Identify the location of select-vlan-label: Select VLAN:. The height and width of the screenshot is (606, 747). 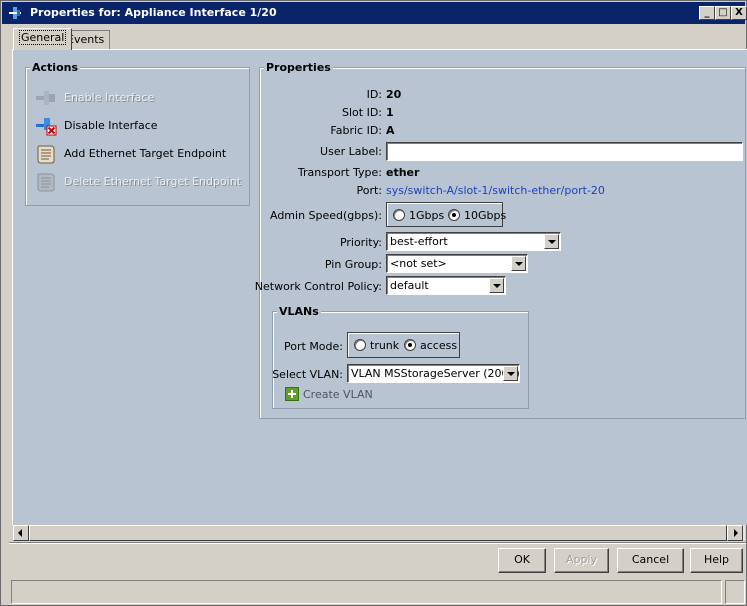
(307, 374).